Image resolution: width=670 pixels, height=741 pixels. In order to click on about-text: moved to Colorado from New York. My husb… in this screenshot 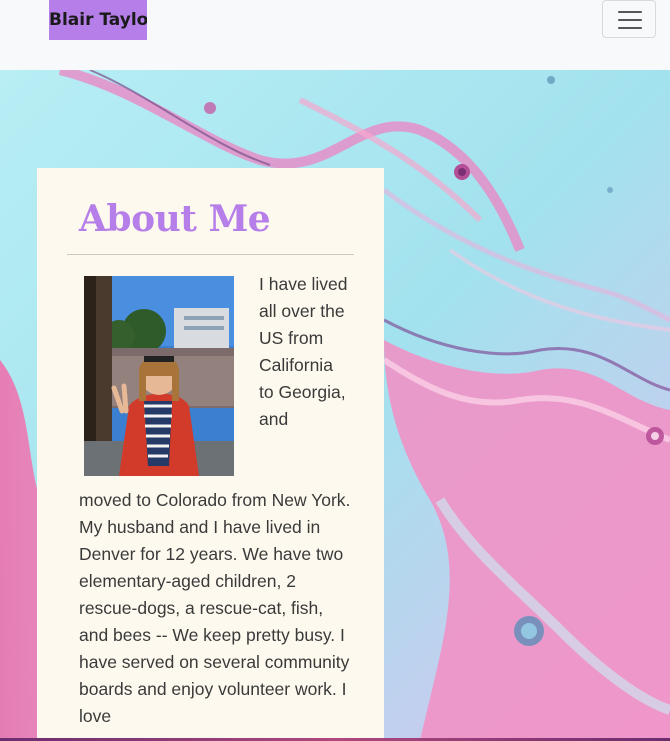, I will do `click(215, 608)`.